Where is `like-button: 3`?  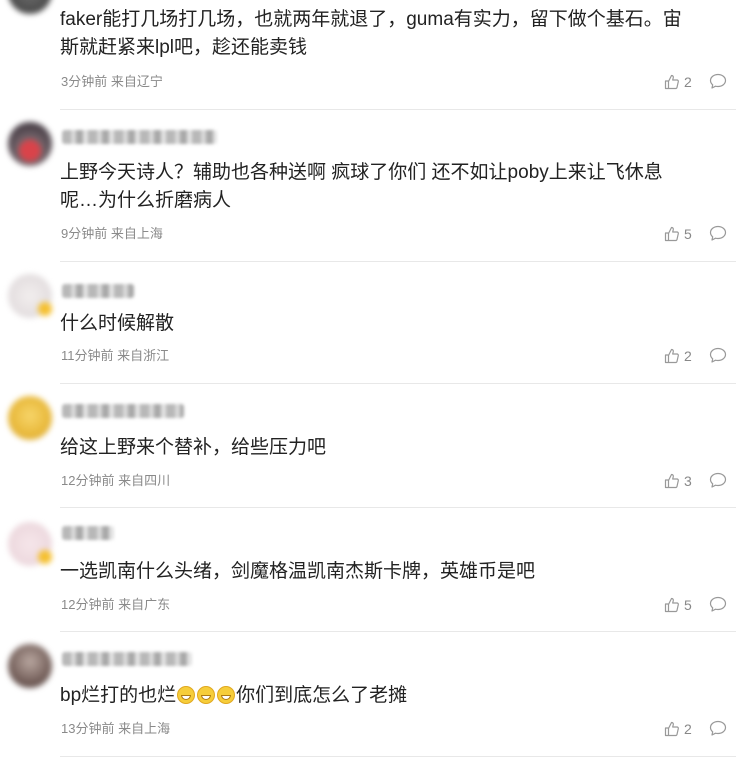
like-button: 3 is located at coordinates (678, 481).